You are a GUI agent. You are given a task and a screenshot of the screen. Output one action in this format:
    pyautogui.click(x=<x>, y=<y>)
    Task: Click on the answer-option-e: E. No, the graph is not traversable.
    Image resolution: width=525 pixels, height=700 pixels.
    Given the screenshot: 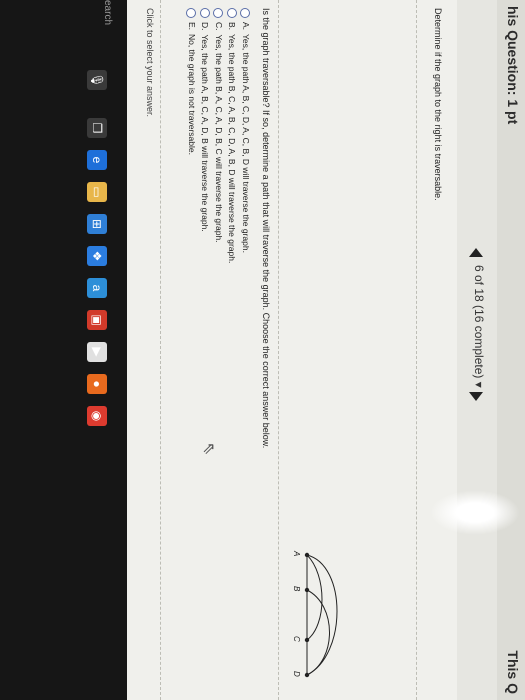 What is the action you would take?
    pyautogui.click(x=190, y=135)
    